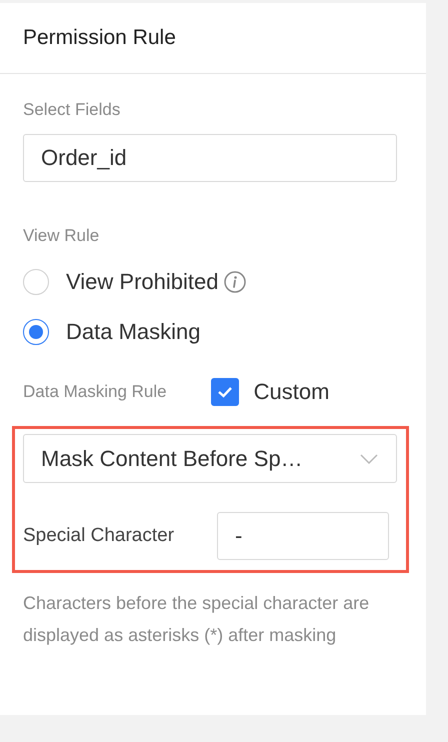  Describe the element at coordinates (95, 392) in the screenshot. I see `field-label: Data Masking Rule` at that location.